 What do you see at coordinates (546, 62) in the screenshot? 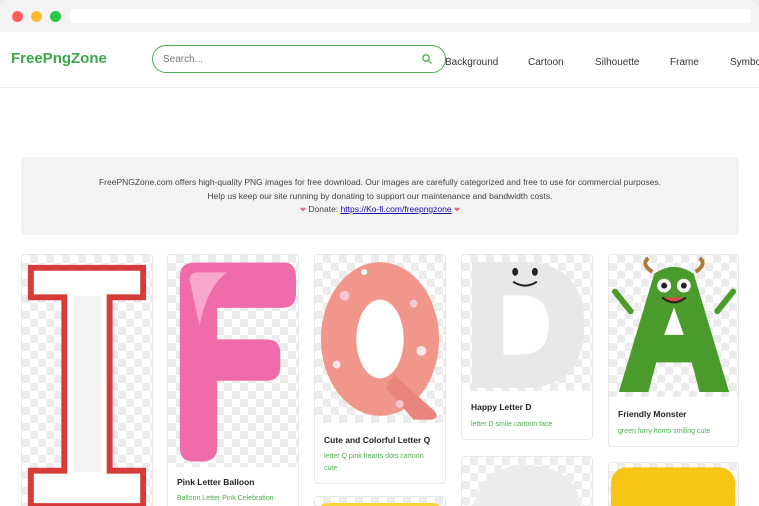
I see `nav-cartoon: Cartoon` at bounding box center [546, 62].